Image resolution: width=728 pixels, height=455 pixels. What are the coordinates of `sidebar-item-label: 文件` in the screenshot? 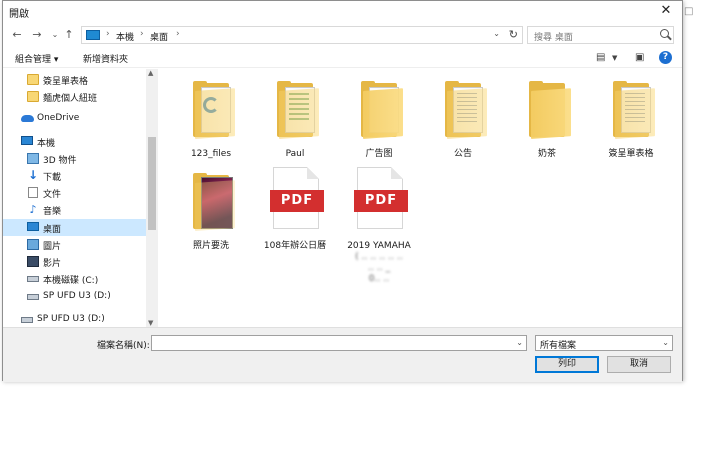 It's located at (52, 195).